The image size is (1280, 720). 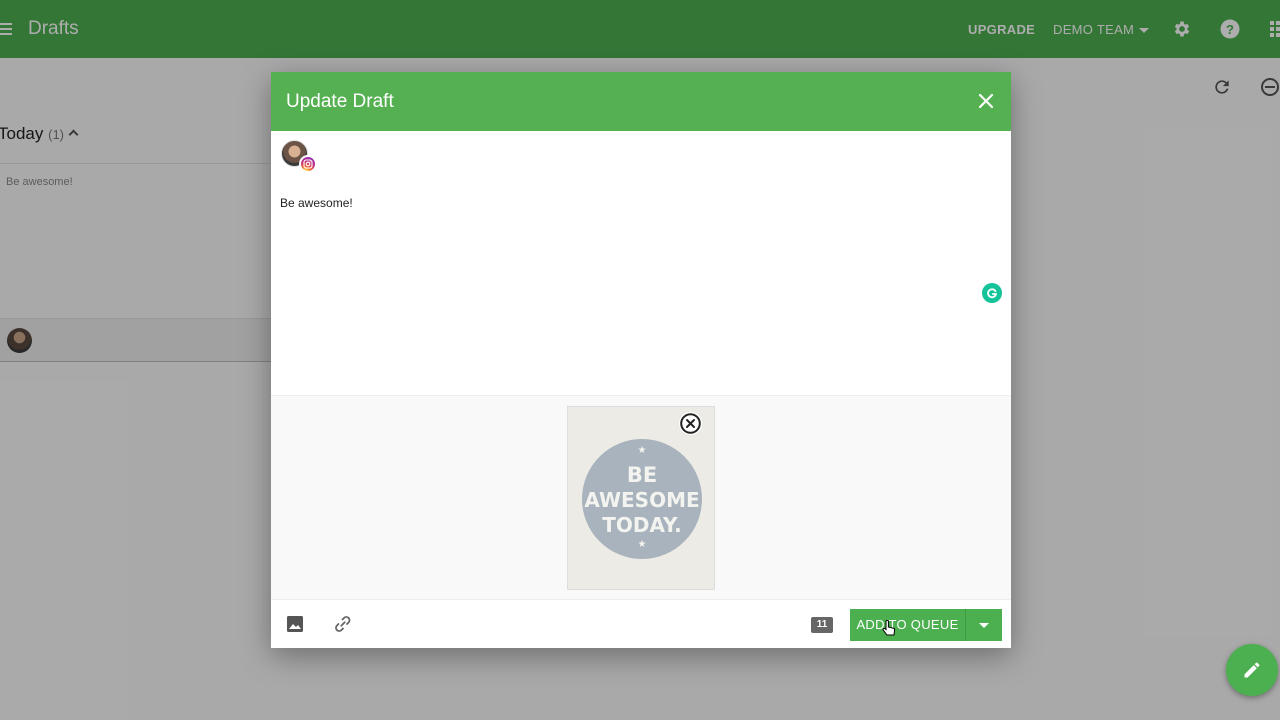 What do you see at coordinates (889, 630) in the screenshot?
I see `hand-cursor-icon` at bounding box center [889, 630].